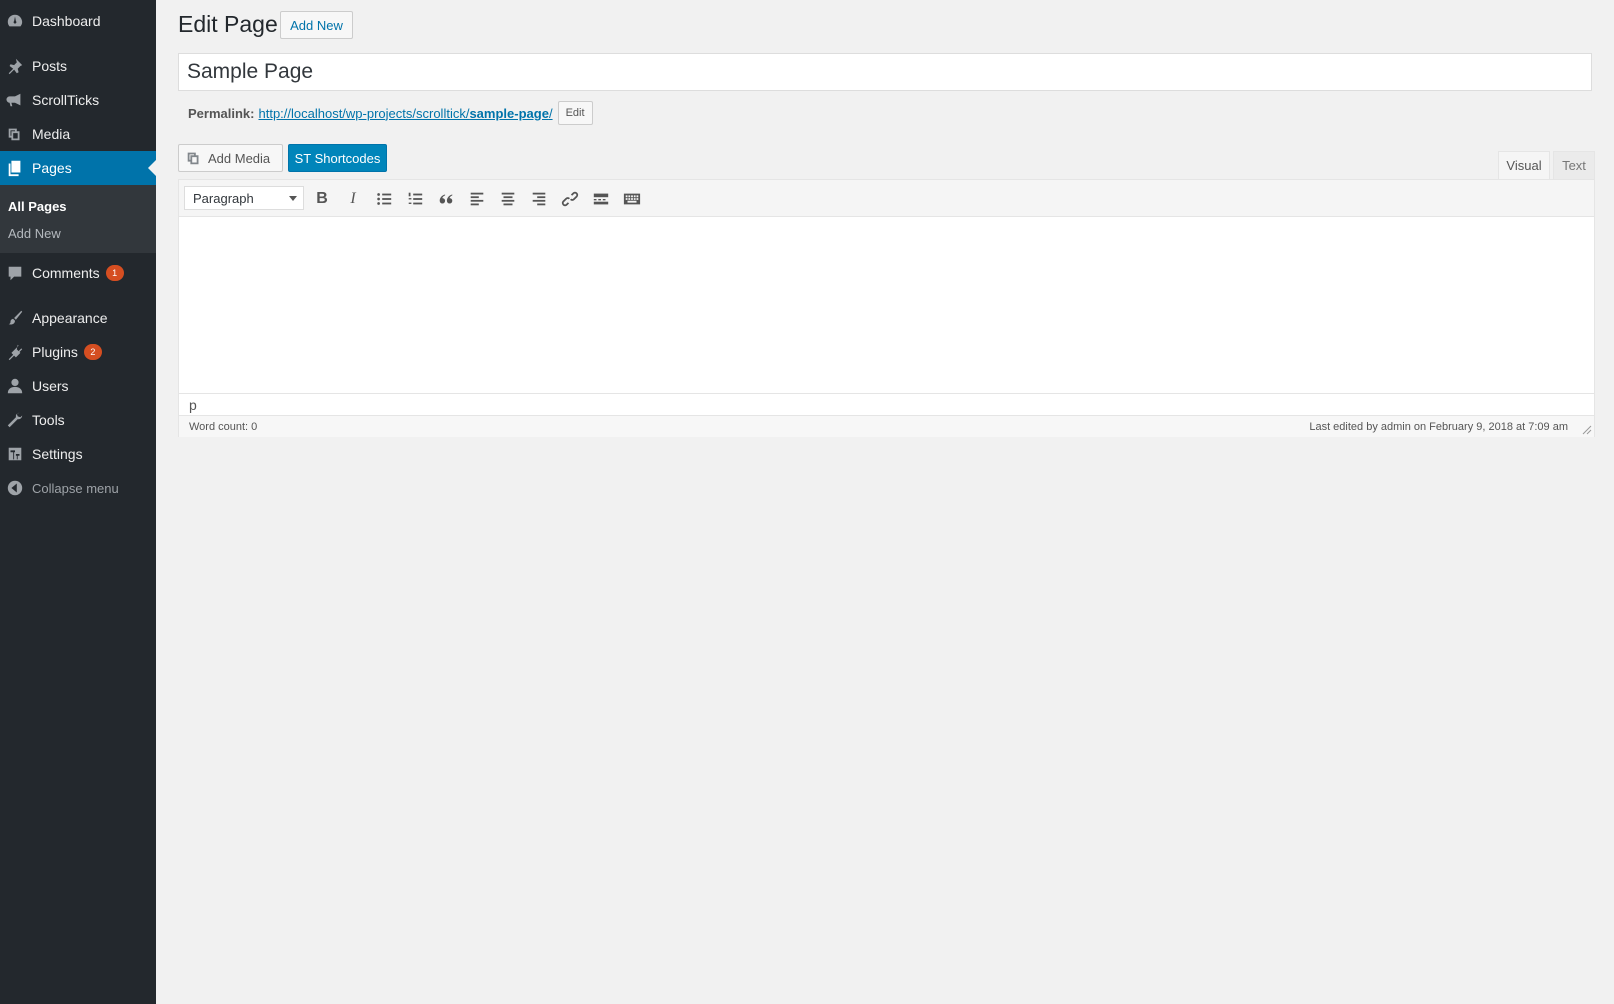 Image resolution: width=1614 pixels, height=1004 pixels. I want to click on menu-item-users: Users, so click(78, 386).